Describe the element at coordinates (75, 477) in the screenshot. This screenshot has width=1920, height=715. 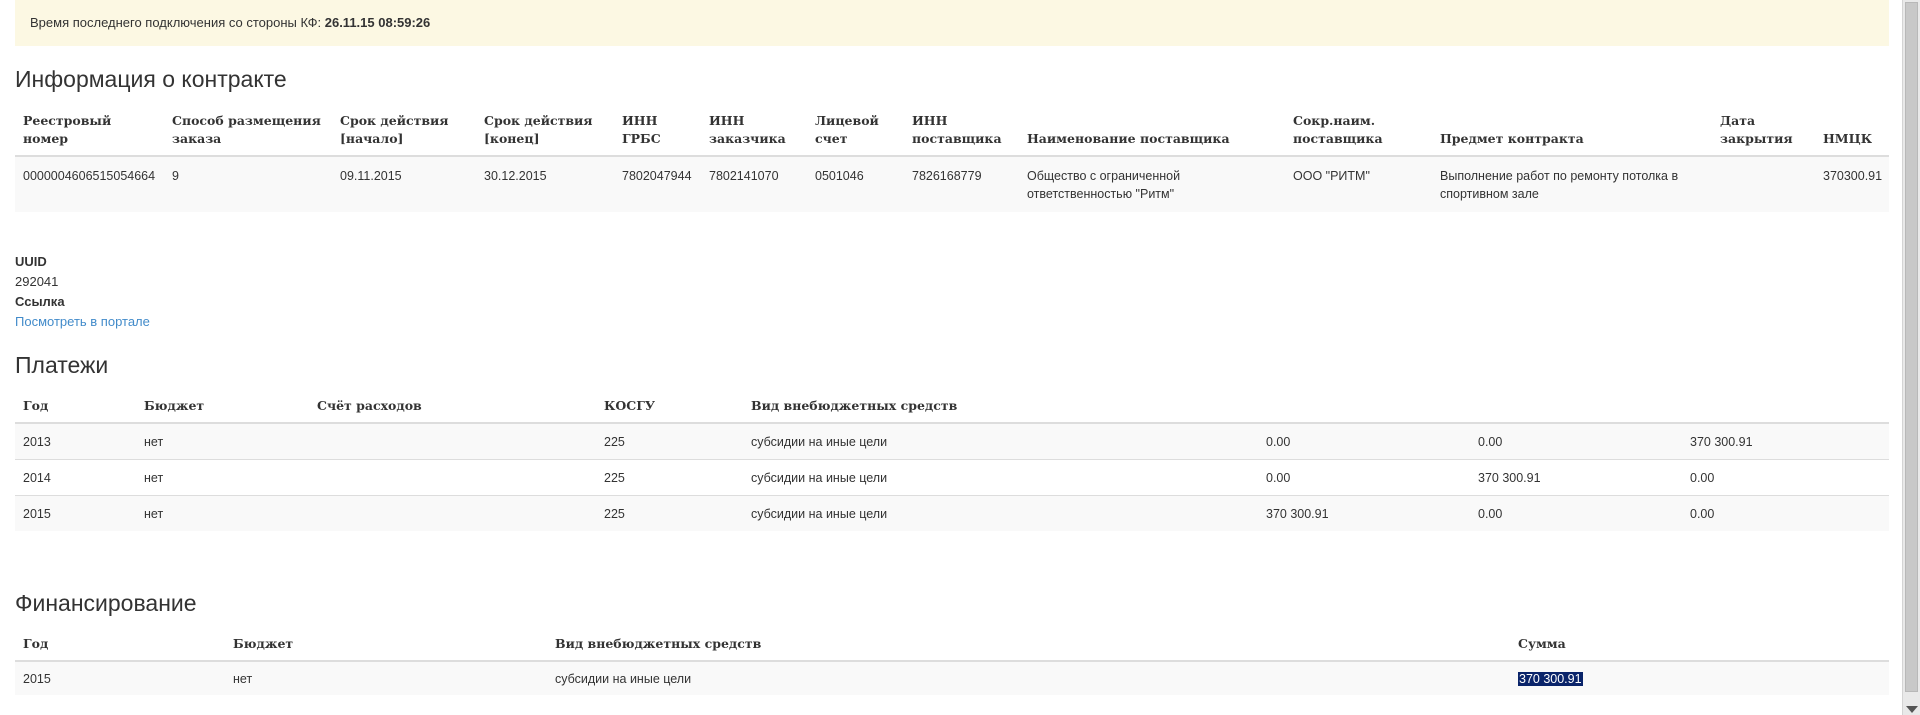
I see `payments-cell: 2014` at that location.